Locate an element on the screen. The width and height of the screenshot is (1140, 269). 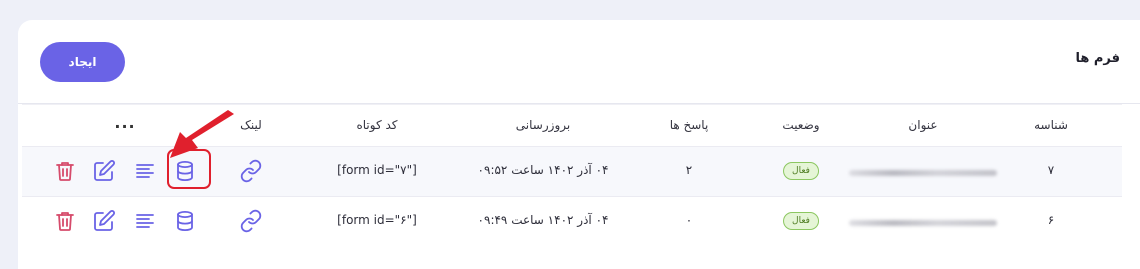
column-shortcode: کد کوتاه is located at coordinates (377, 125).